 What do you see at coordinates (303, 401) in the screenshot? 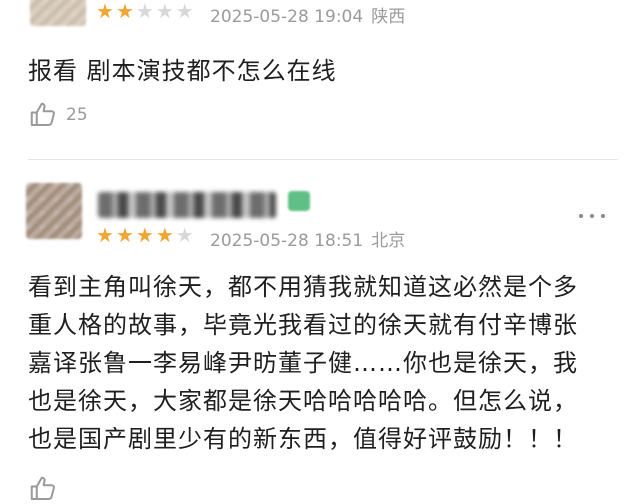
I see `review-text-line: 也是徐天，大家都是徐天哈哈哈哈哈。但怎么说，` at bounding box center [303, 401].